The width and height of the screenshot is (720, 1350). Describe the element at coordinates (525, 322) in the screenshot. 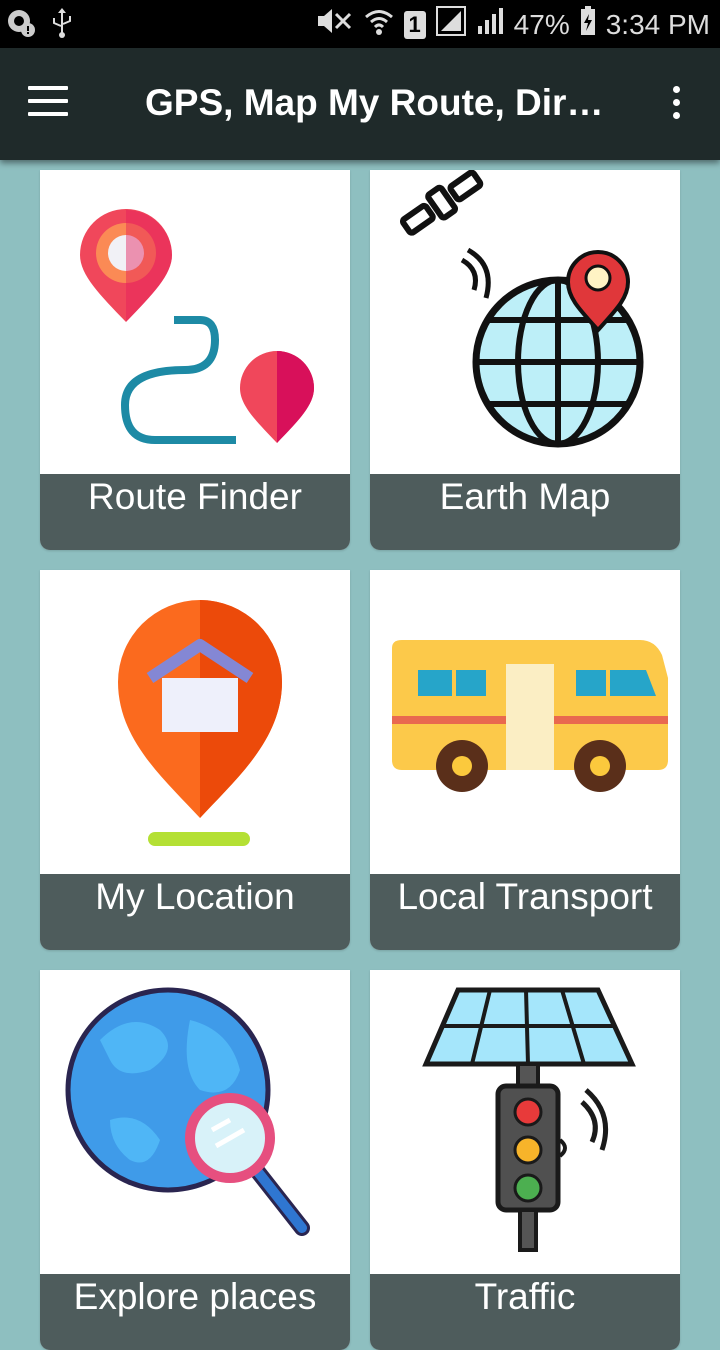

I see `satellite-globe-icon` at that location.